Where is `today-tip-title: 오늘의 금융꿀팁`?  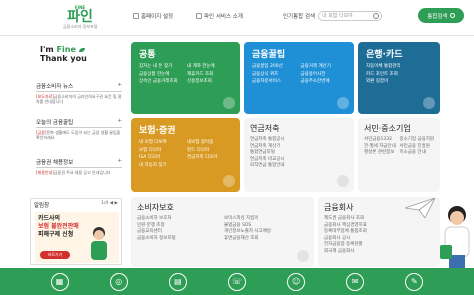
today-tip-title: 오늘의 금융꿀팁 is located at coordinates (54, 122).